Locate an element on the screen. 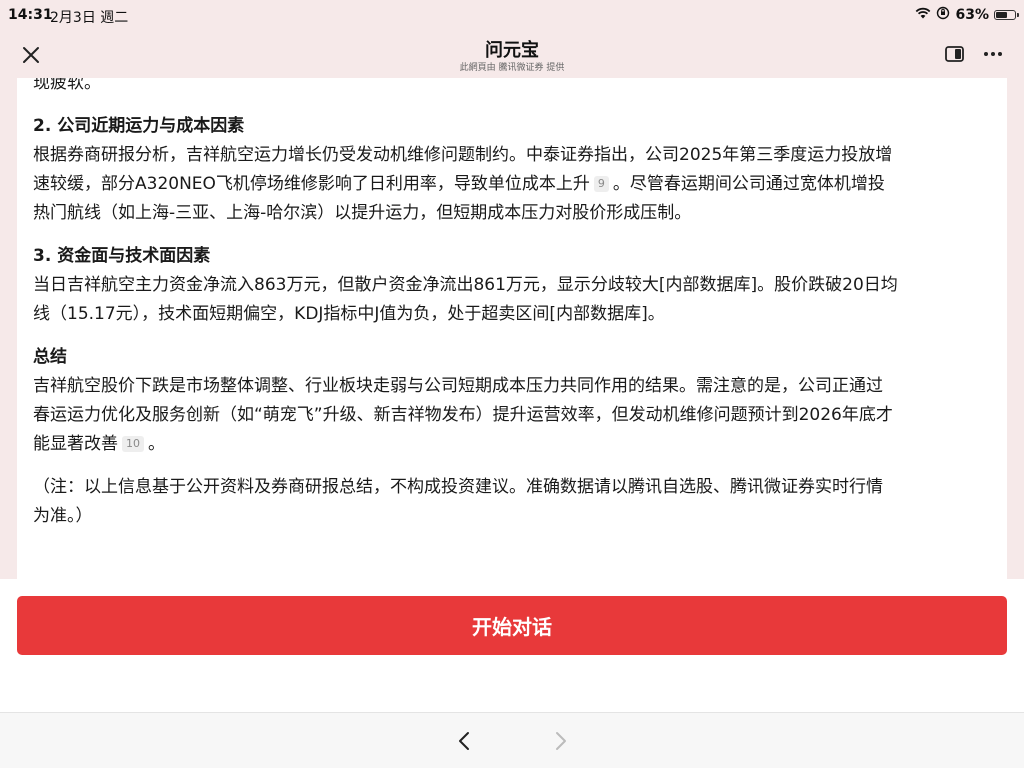 Image resolution: width=1024 pixels, height=768 pixels. start-chat-button: 开始对话 is located at coordinates (512, 625).